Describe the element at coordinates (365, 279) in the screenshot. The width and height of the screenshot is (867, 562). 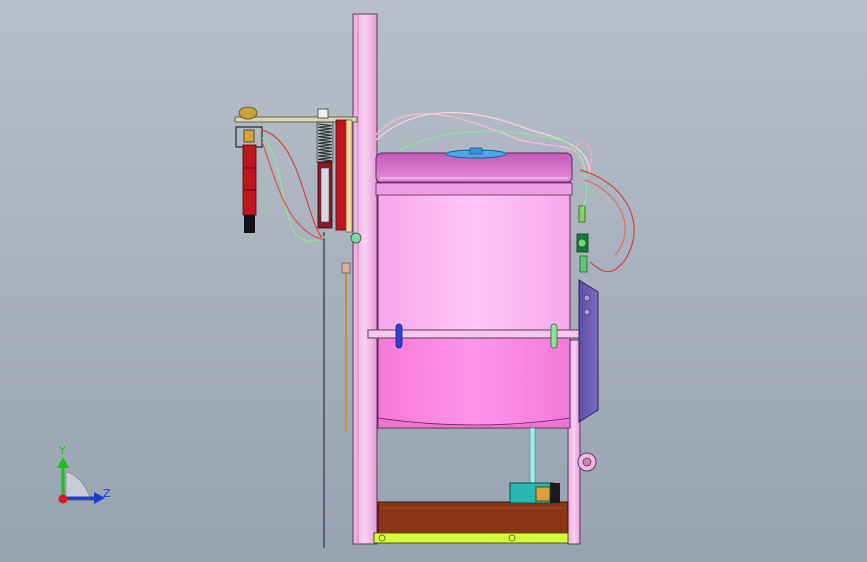
I see `vertical-frame-post` at that location.